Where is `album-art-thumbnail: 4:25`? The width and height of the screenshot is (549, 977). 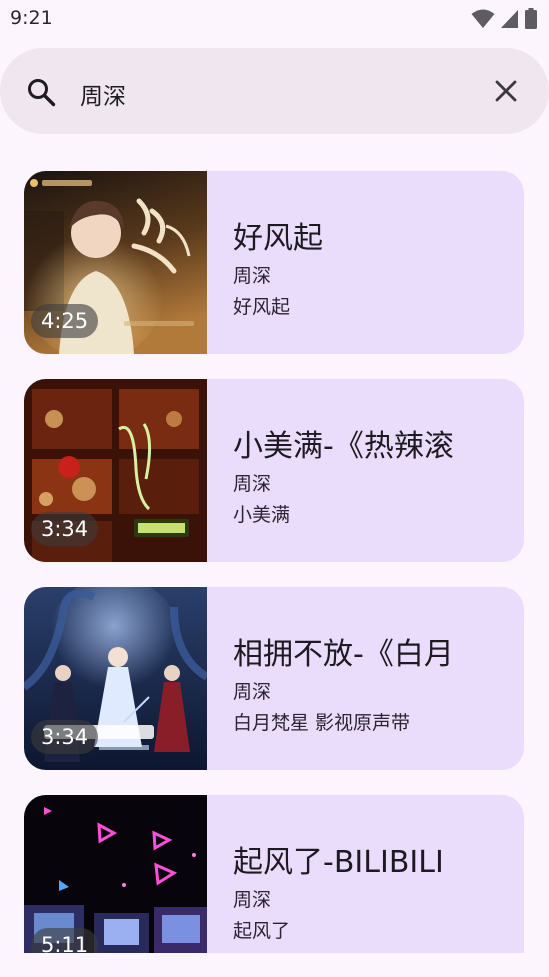
album-art-thumbnail: 4:25 is located at coordinates (115, 262).